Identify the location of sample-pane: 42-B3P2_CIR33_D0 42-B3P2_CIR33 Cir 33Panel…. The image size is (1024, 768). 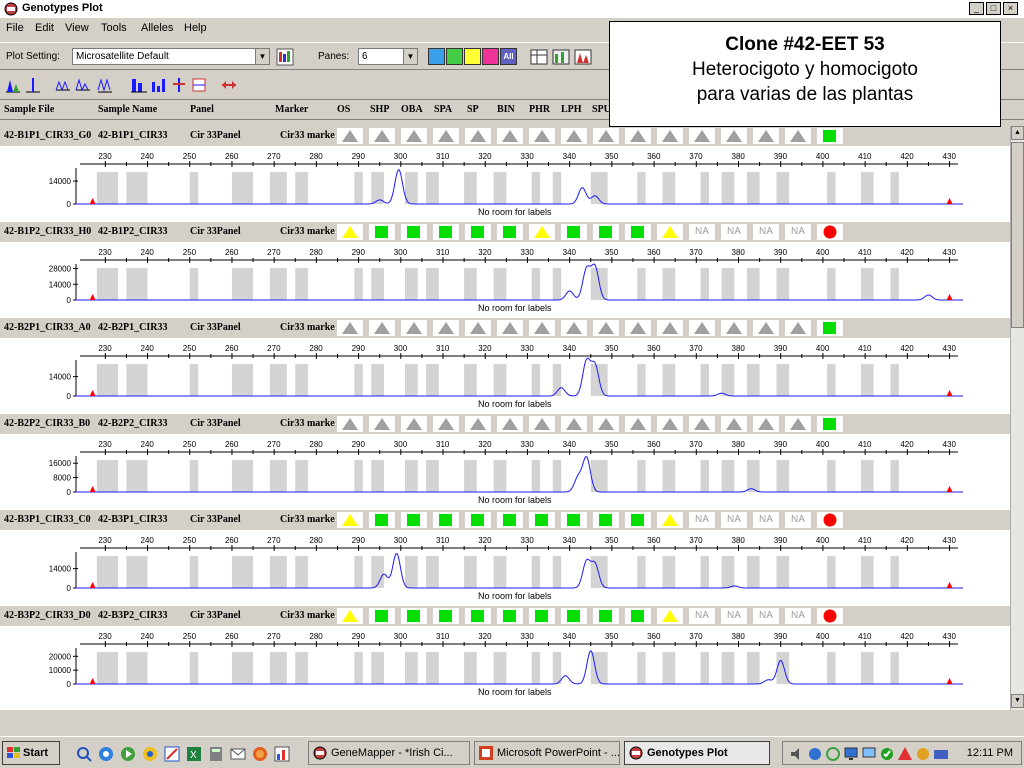
(505, 654).